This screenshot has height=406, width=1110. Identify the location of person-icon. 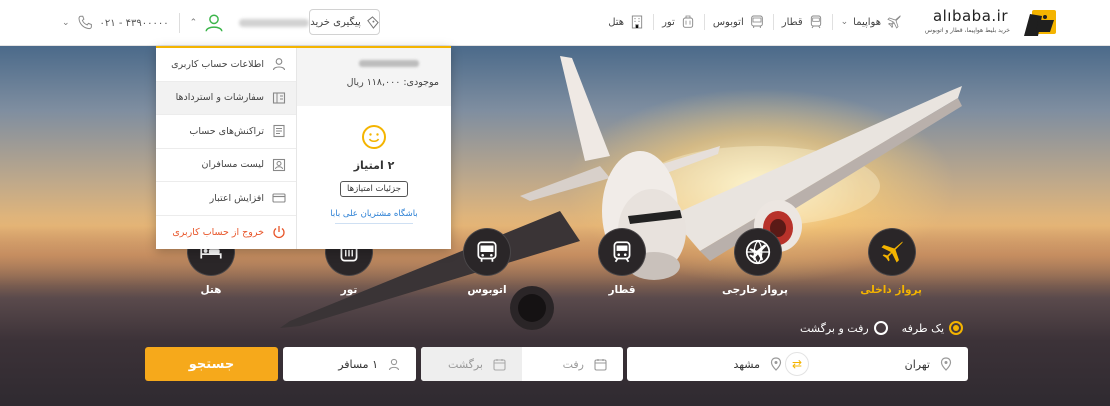
(394, 364).